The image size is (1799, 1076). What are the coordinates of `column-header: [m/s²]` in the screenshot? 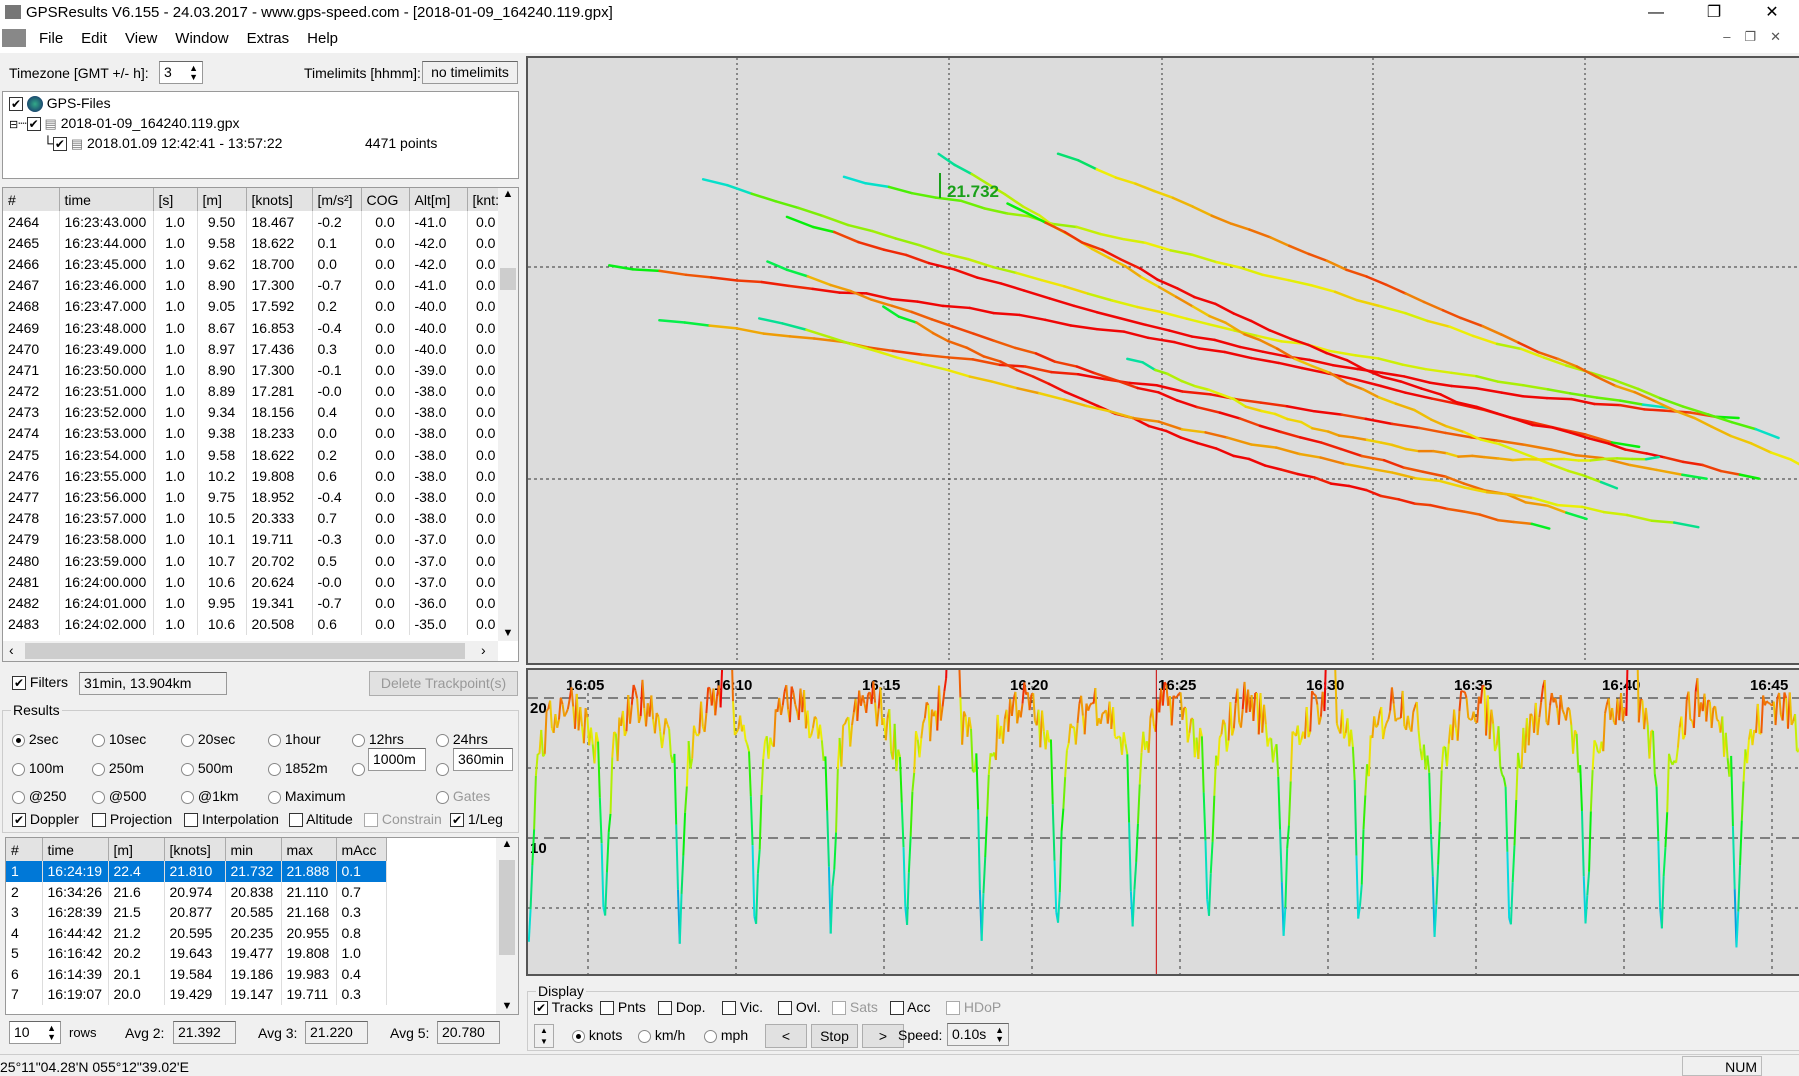 It's located at (337, 199).